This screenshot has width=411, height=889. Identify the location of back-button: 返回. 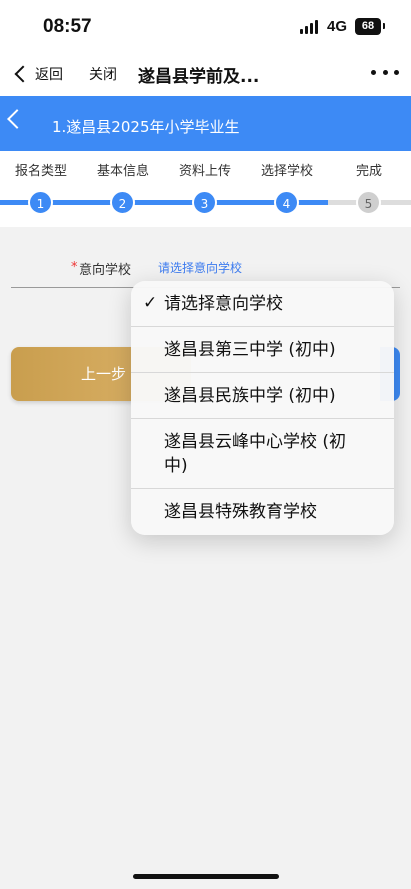
(37, 74).